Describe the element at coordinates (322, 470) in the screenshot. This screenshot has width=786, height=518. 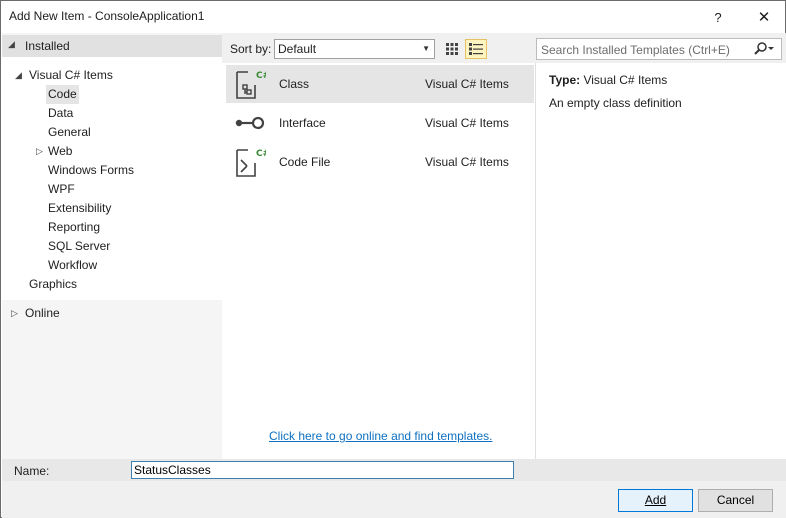
I see `name-input` at that location.